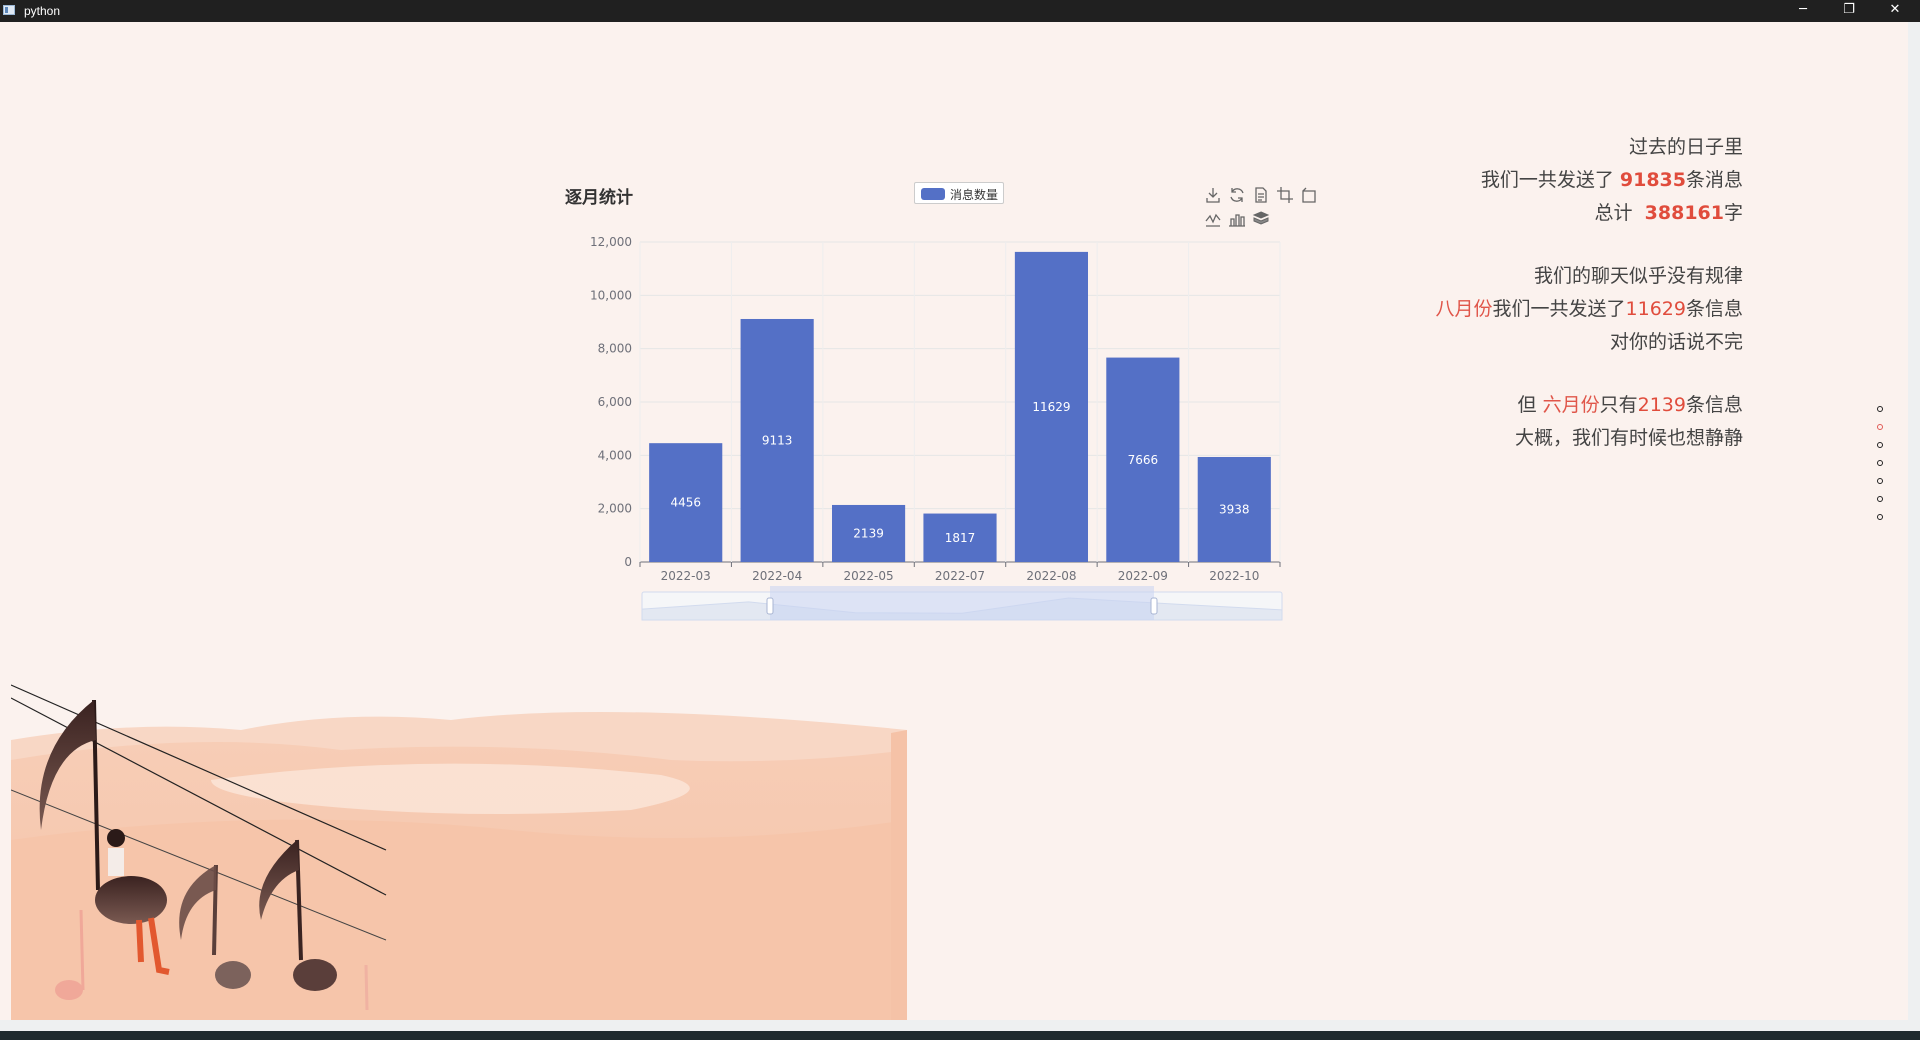 This screenshot has width=1920, height=1040. I want to click on y-tick-label: 4,000, so click(615, 455).